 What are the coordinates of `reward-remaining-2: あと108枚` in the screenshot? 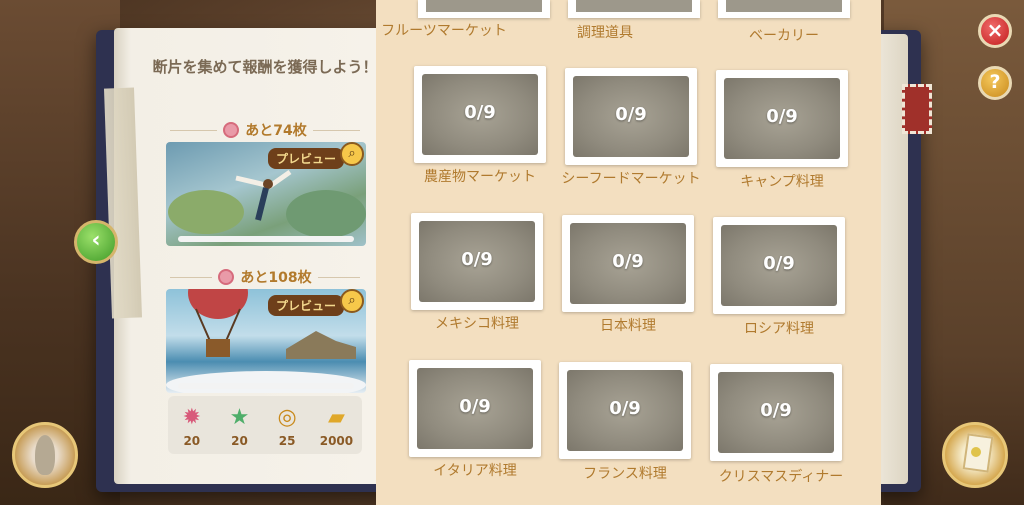 It's located at (265, 277).